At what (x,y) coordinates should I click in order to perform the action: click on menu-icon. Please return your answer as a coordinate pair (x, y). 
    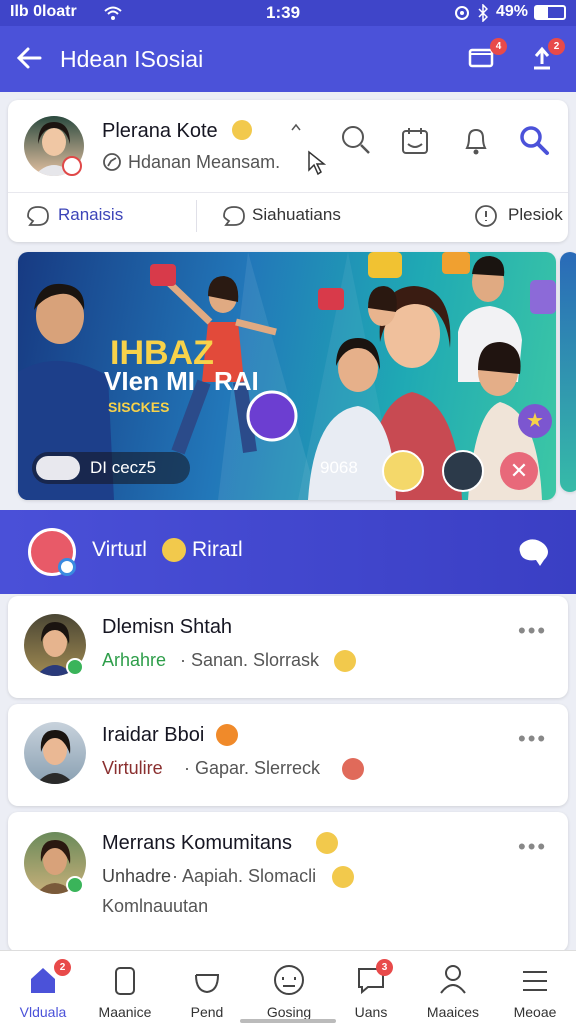
    Looking at the image, I should click on (535, 981).